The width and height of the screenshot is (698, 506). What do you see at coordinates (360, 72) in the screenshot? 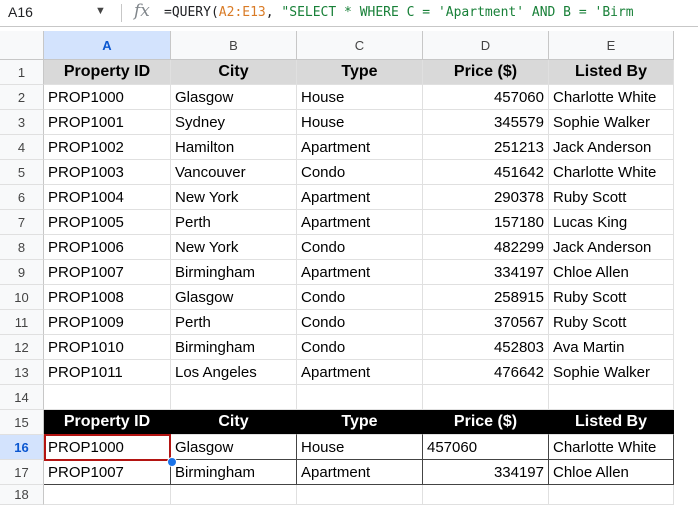
I see `table-header-cell: Type` at bounding box center [360, 72].